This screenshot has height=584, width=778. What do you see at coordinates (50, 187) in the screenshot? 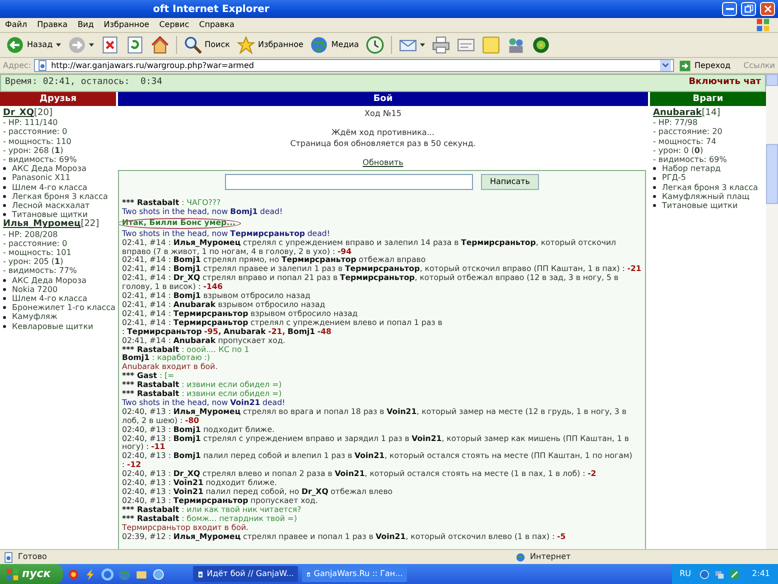
I see `equipment-item: Шлем 4-го класса` at bounding box center [50, 187].